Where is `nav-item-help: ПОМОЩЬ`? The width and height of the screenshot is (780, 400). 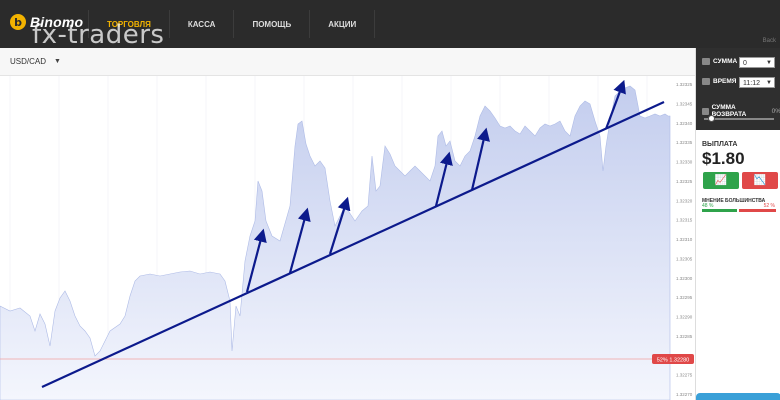 nav-item-help: ПОМОЩЬ is located at coordinates (271, 24).